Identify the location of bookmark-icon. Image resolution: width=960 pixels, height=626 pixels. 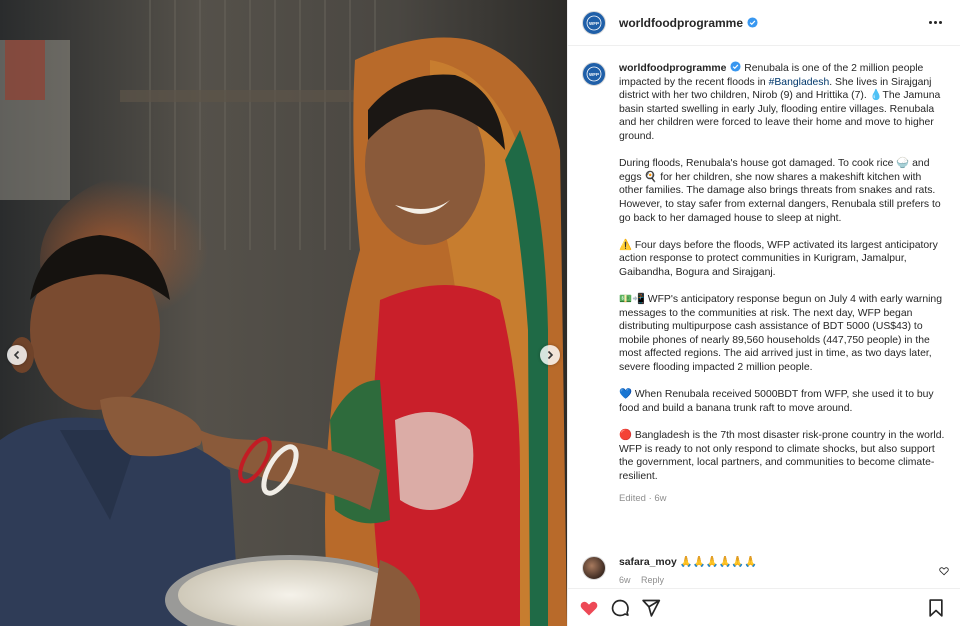
(936, 607).